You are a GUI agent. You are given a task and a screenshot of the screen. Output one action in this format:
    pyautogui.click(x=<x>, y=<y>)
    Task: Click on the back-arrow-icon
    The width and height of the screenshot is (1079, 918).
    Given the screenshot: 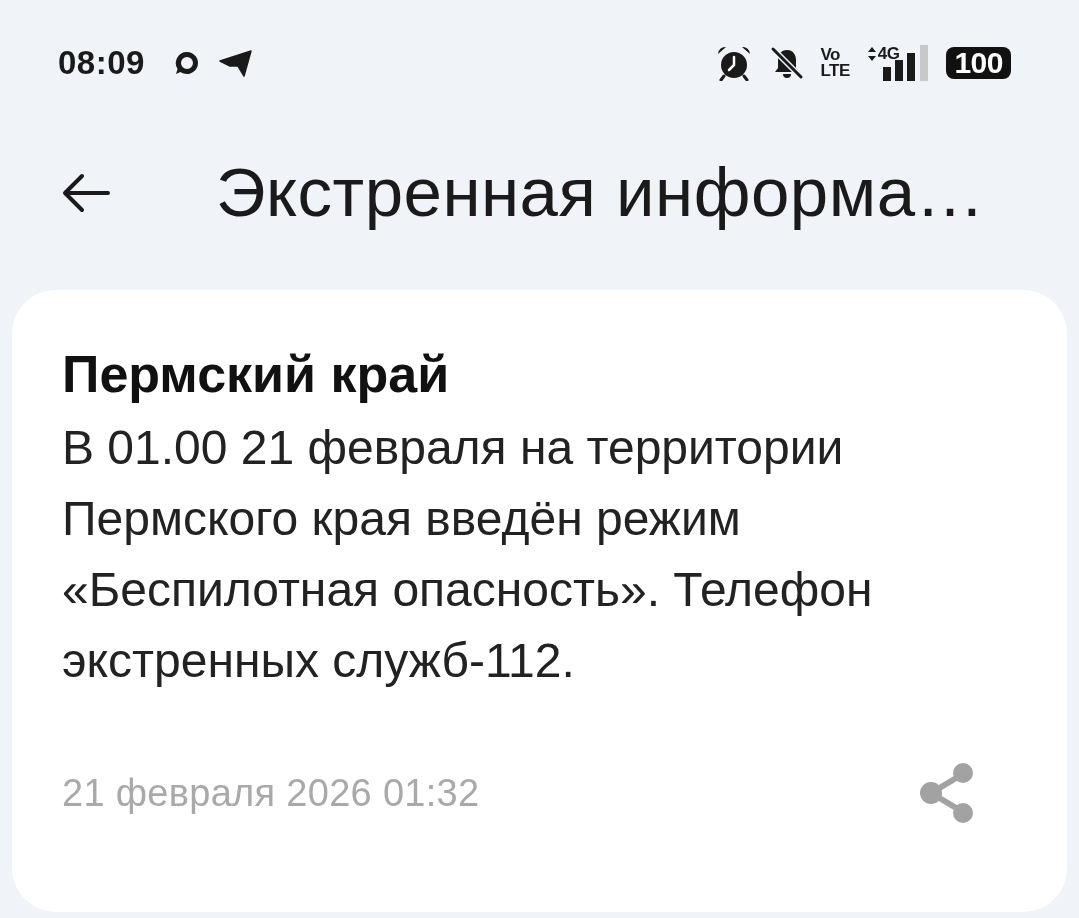 What is the action you would take?
    pyautogui.click(x=86, y=192)
    